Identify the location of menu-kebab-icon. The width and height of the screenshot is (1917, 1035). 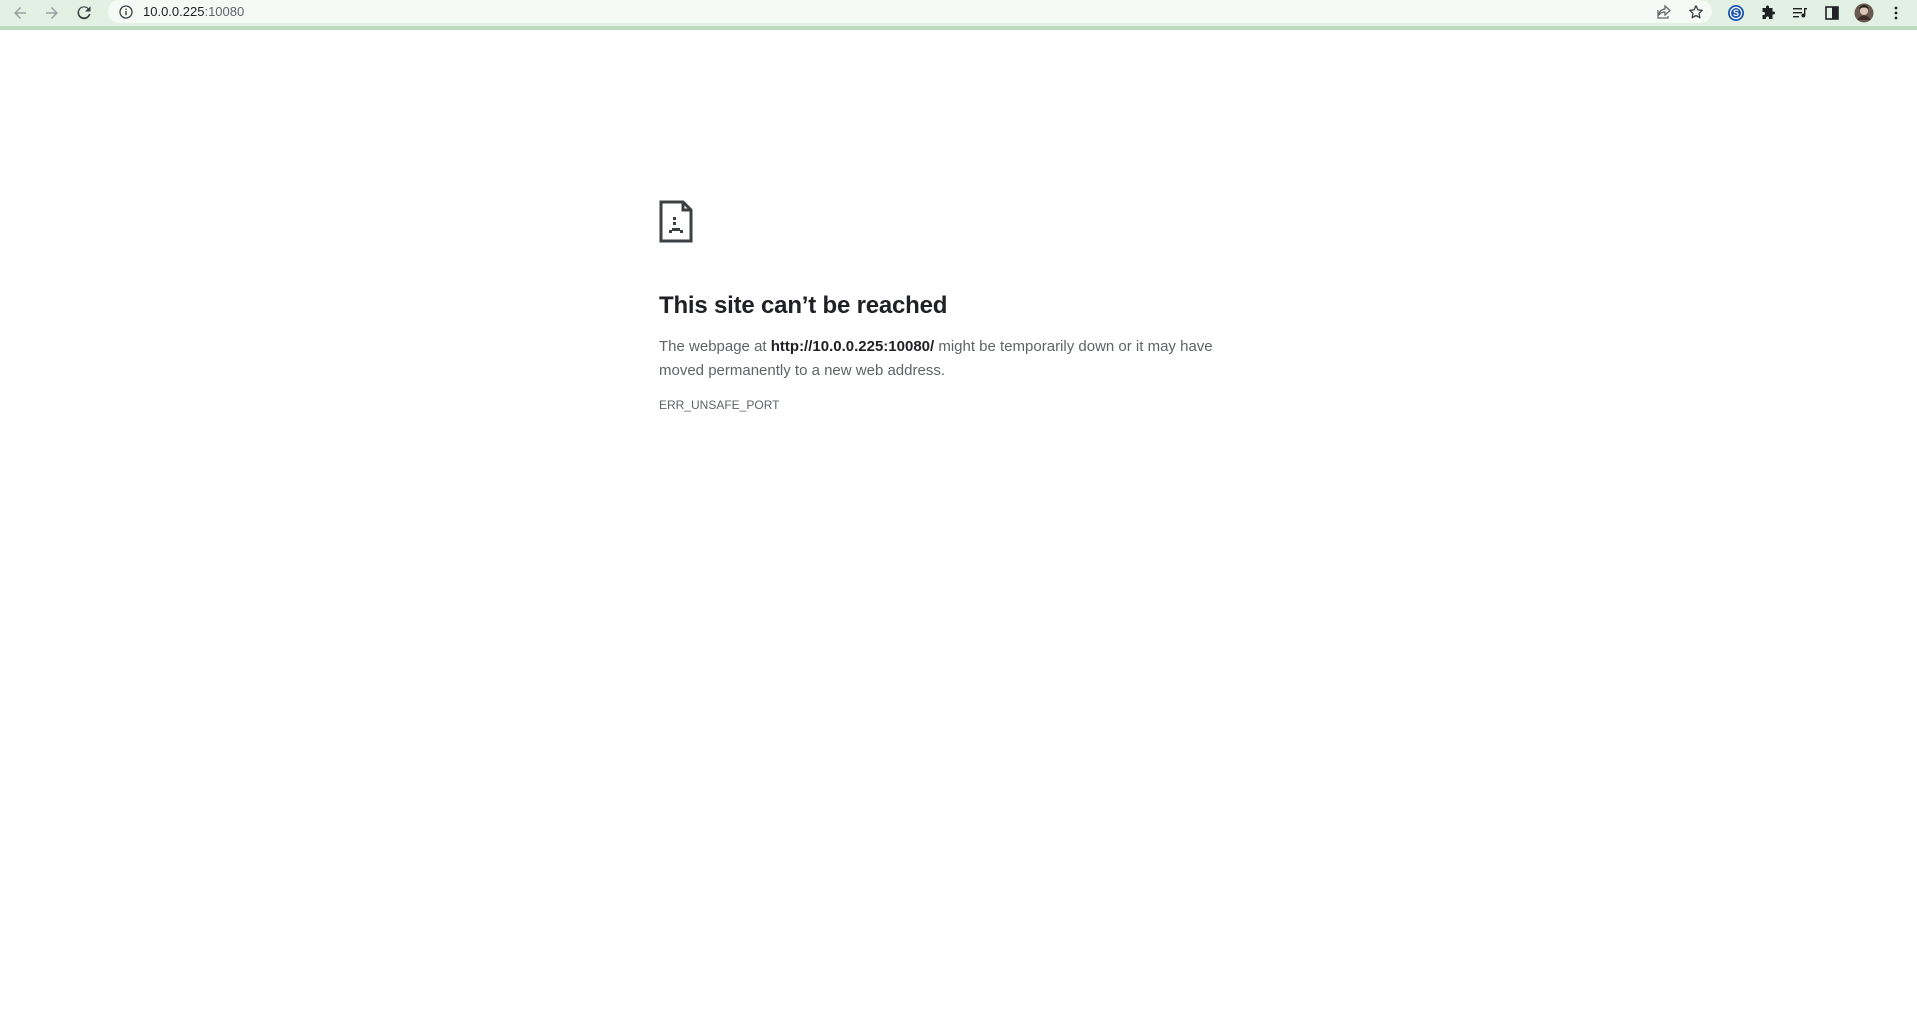
(1896, 13).